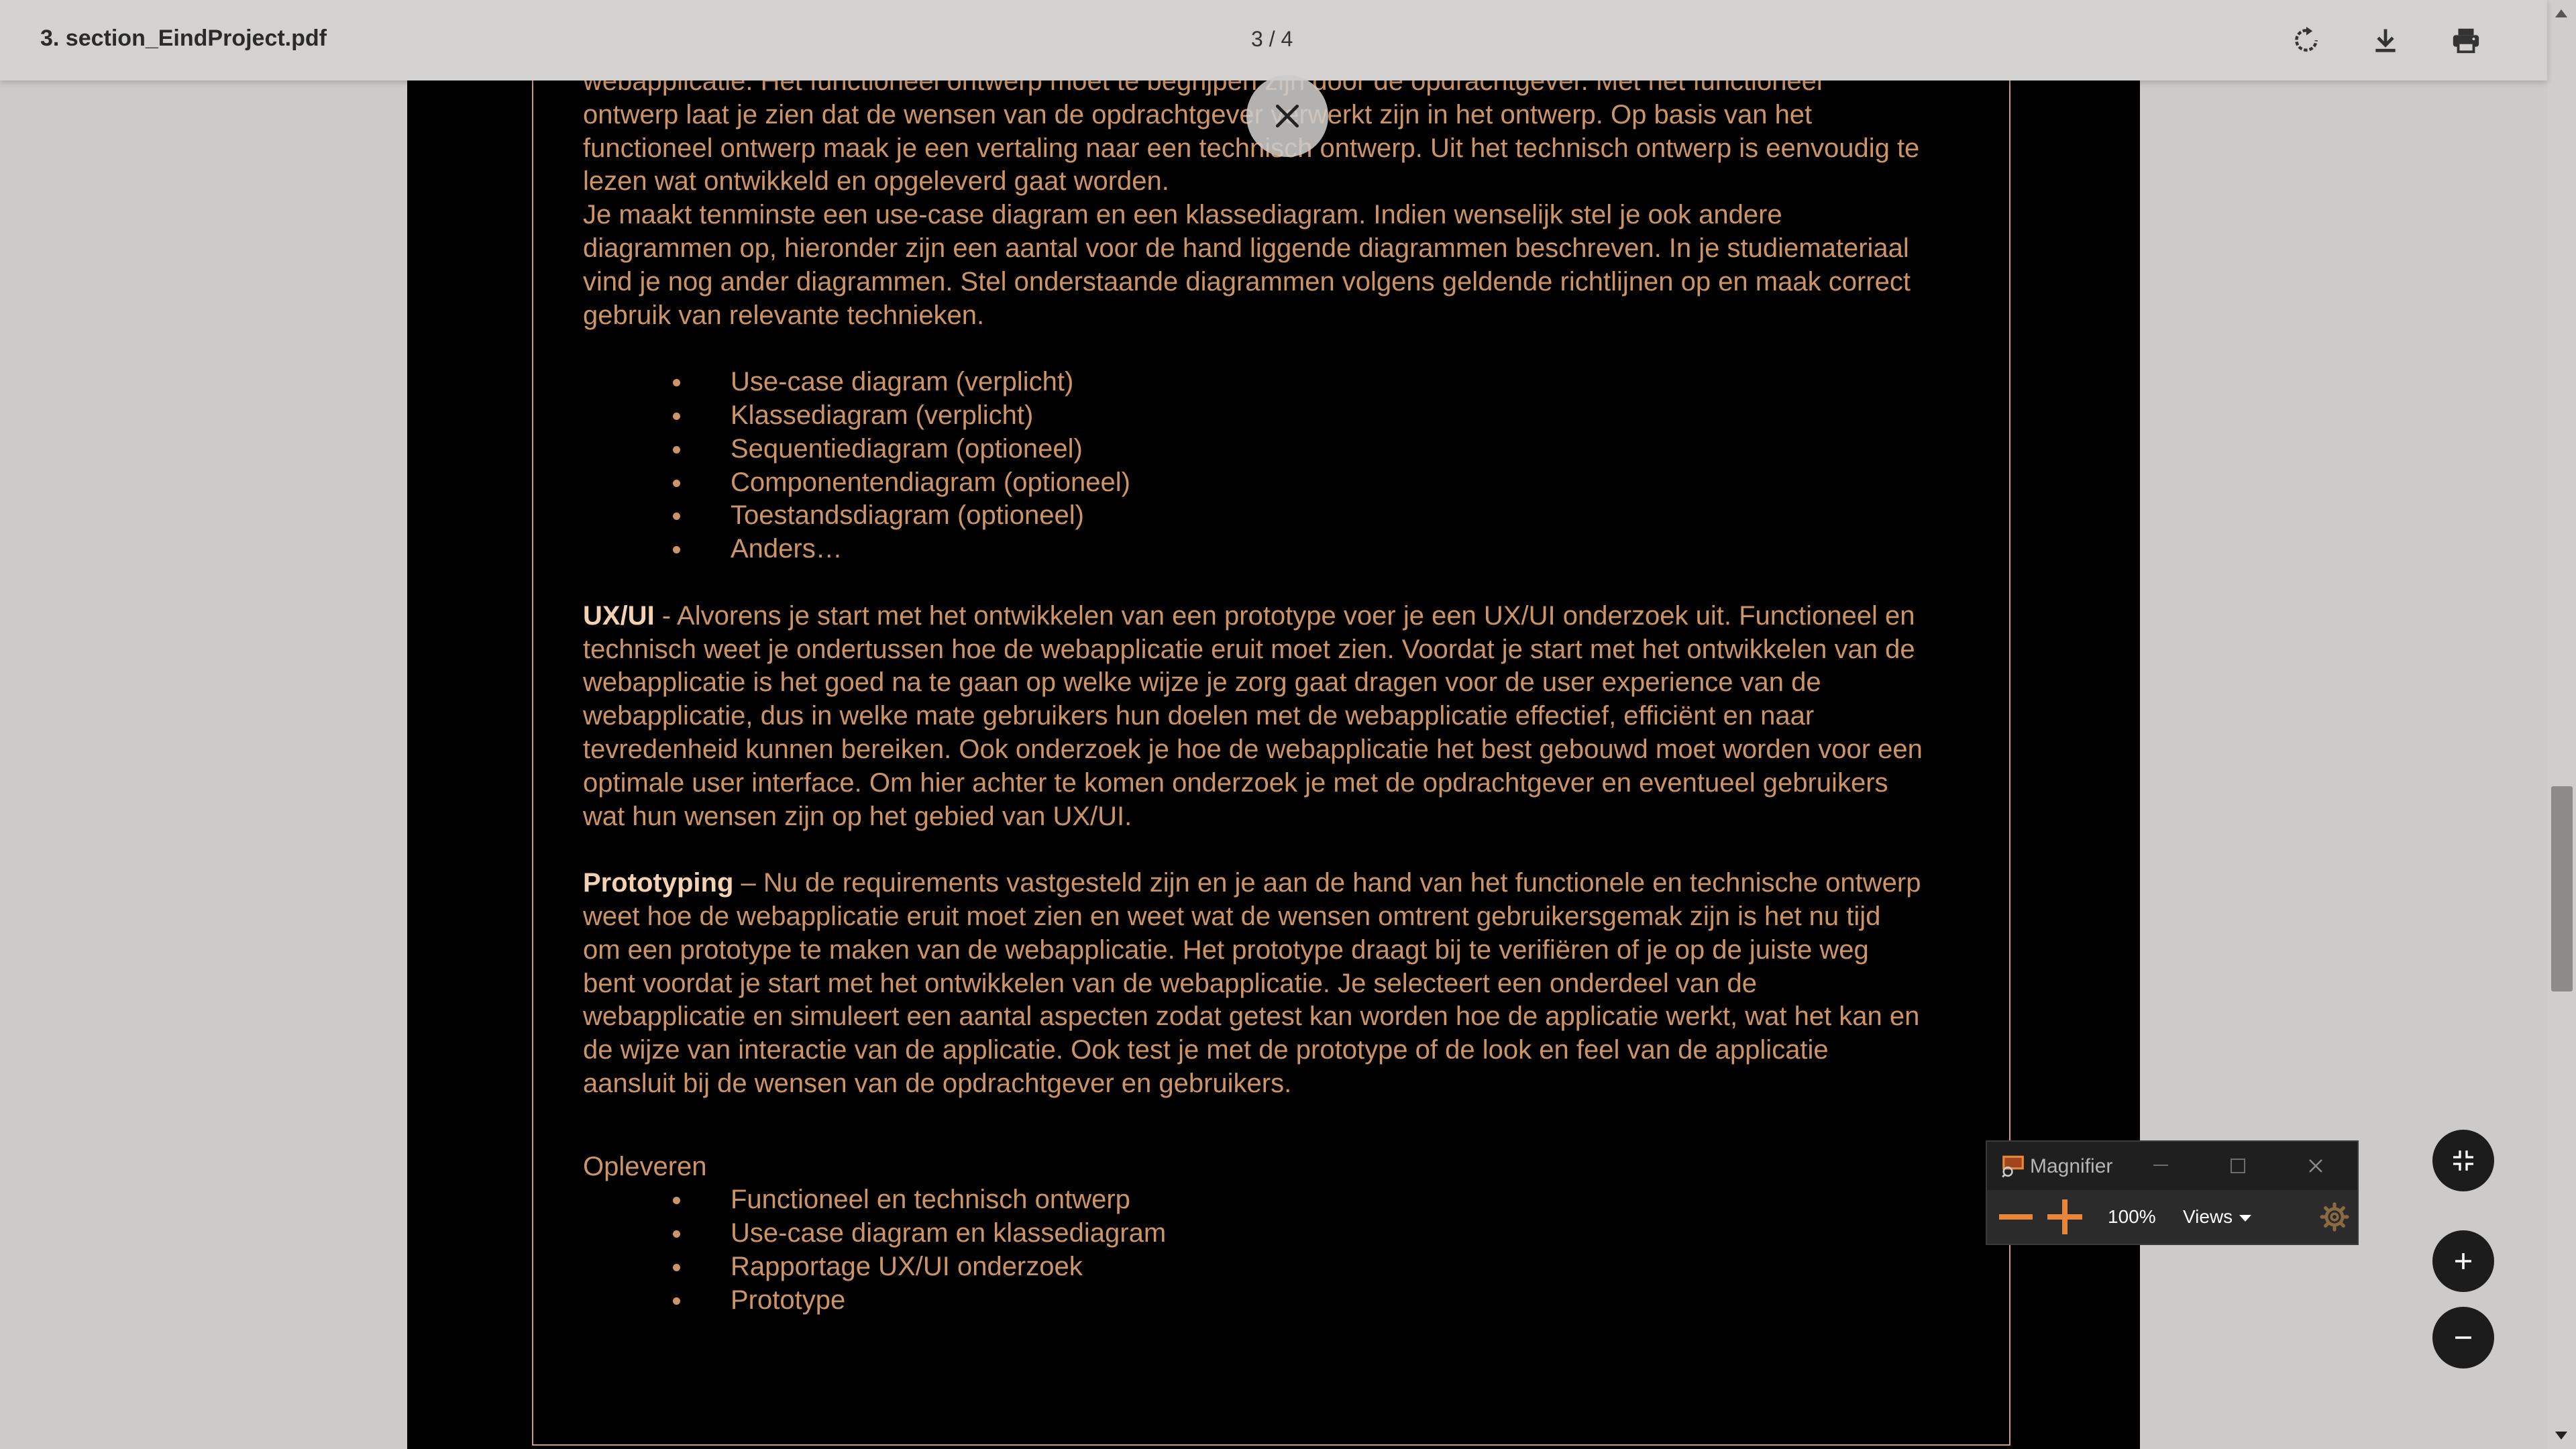 The width and height of the screenshot is (2576, 1449). What do you see at coordinates (2561, 724) in the screenshot?
I see `vertical-scrollbar` at bounding box center [2561, 724].